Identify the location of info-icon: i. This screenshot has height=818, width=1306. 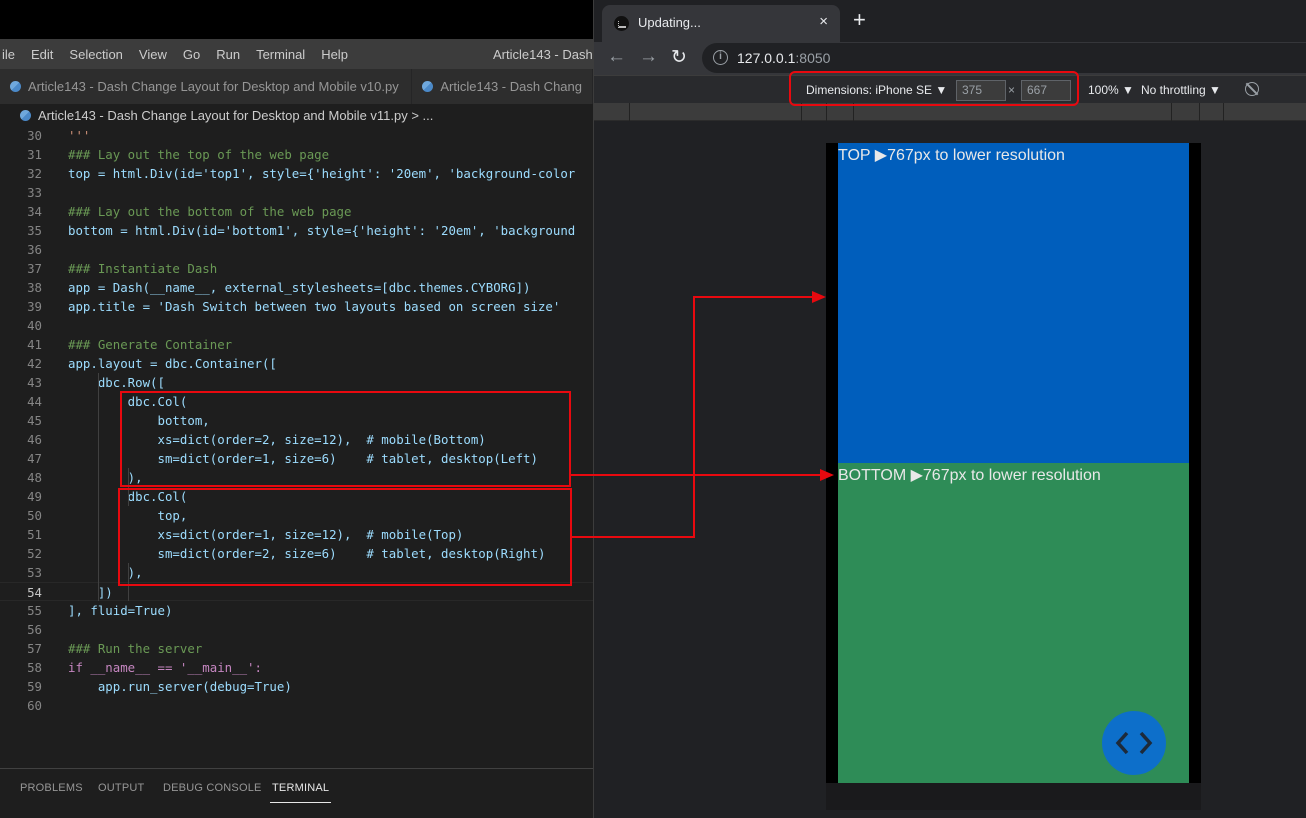
(720, 57).